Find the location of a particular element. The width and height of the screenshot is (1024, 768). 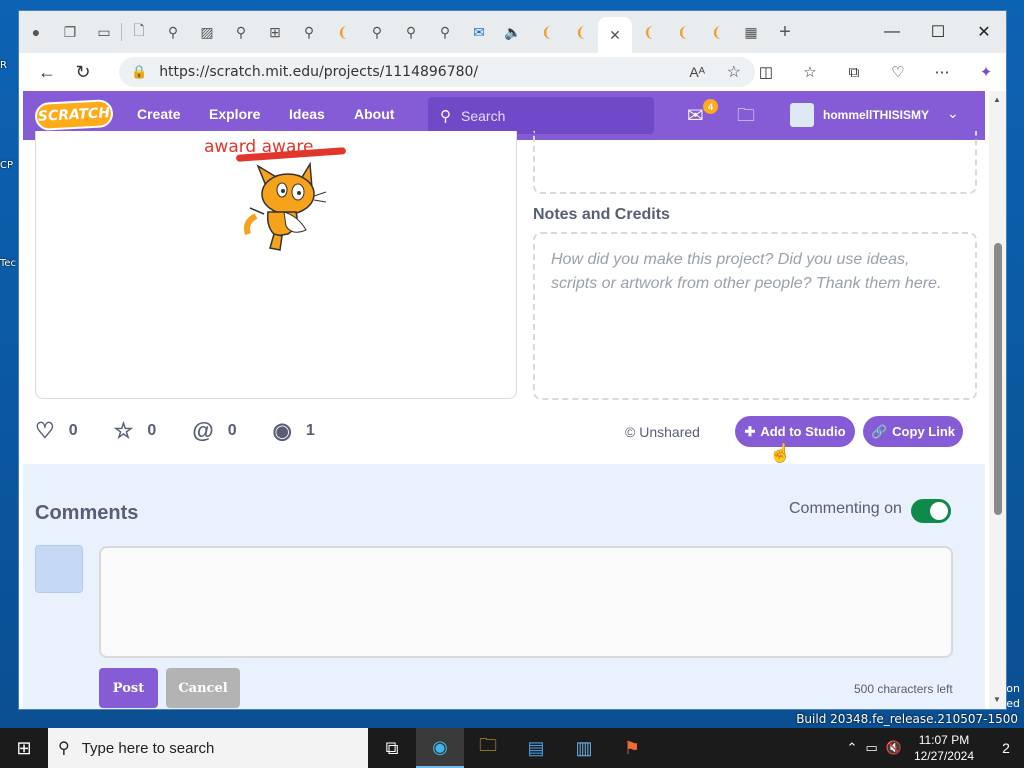

desktop-icon-label: Tec is located at coordinates (9, 263).